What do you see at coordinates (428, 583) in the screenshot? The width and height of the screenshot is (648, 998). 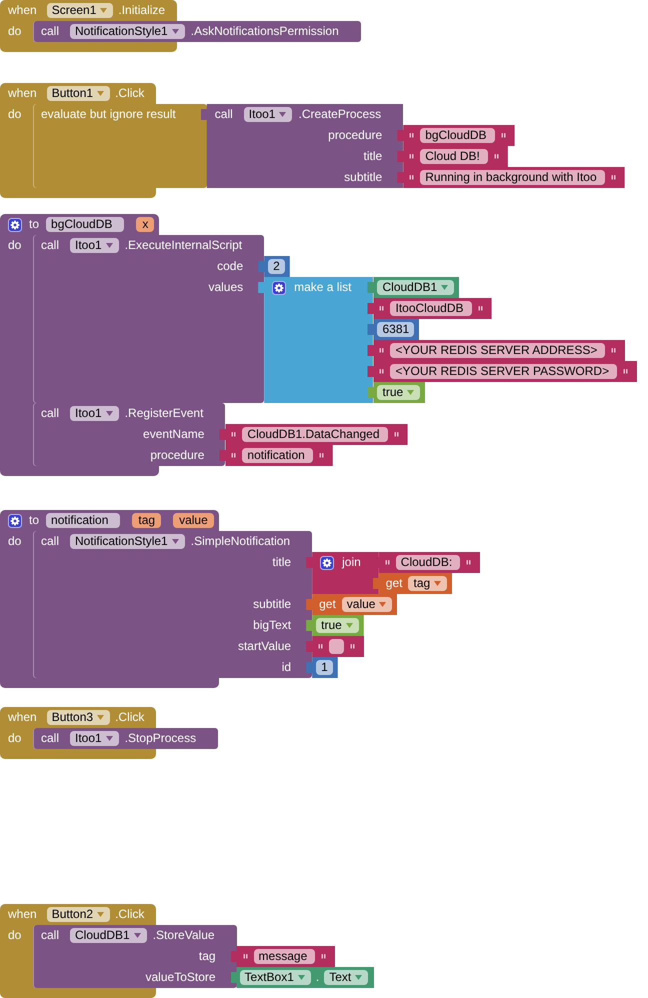 I see `variable-dropdown: tag` at bounding box center [428, 583].